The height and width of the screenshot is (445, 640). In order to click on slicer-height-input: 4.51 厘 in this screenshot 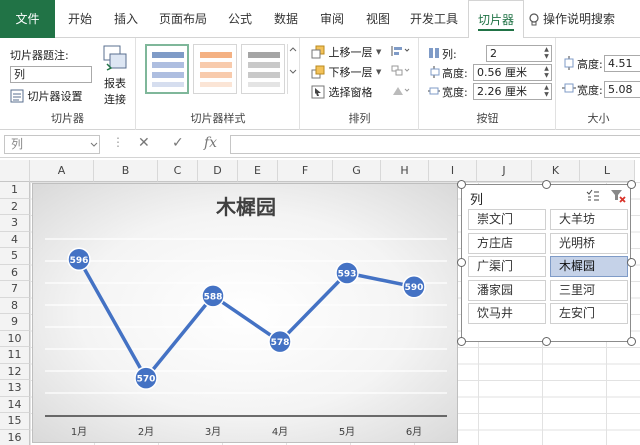, I will do `click(622, 63)`.